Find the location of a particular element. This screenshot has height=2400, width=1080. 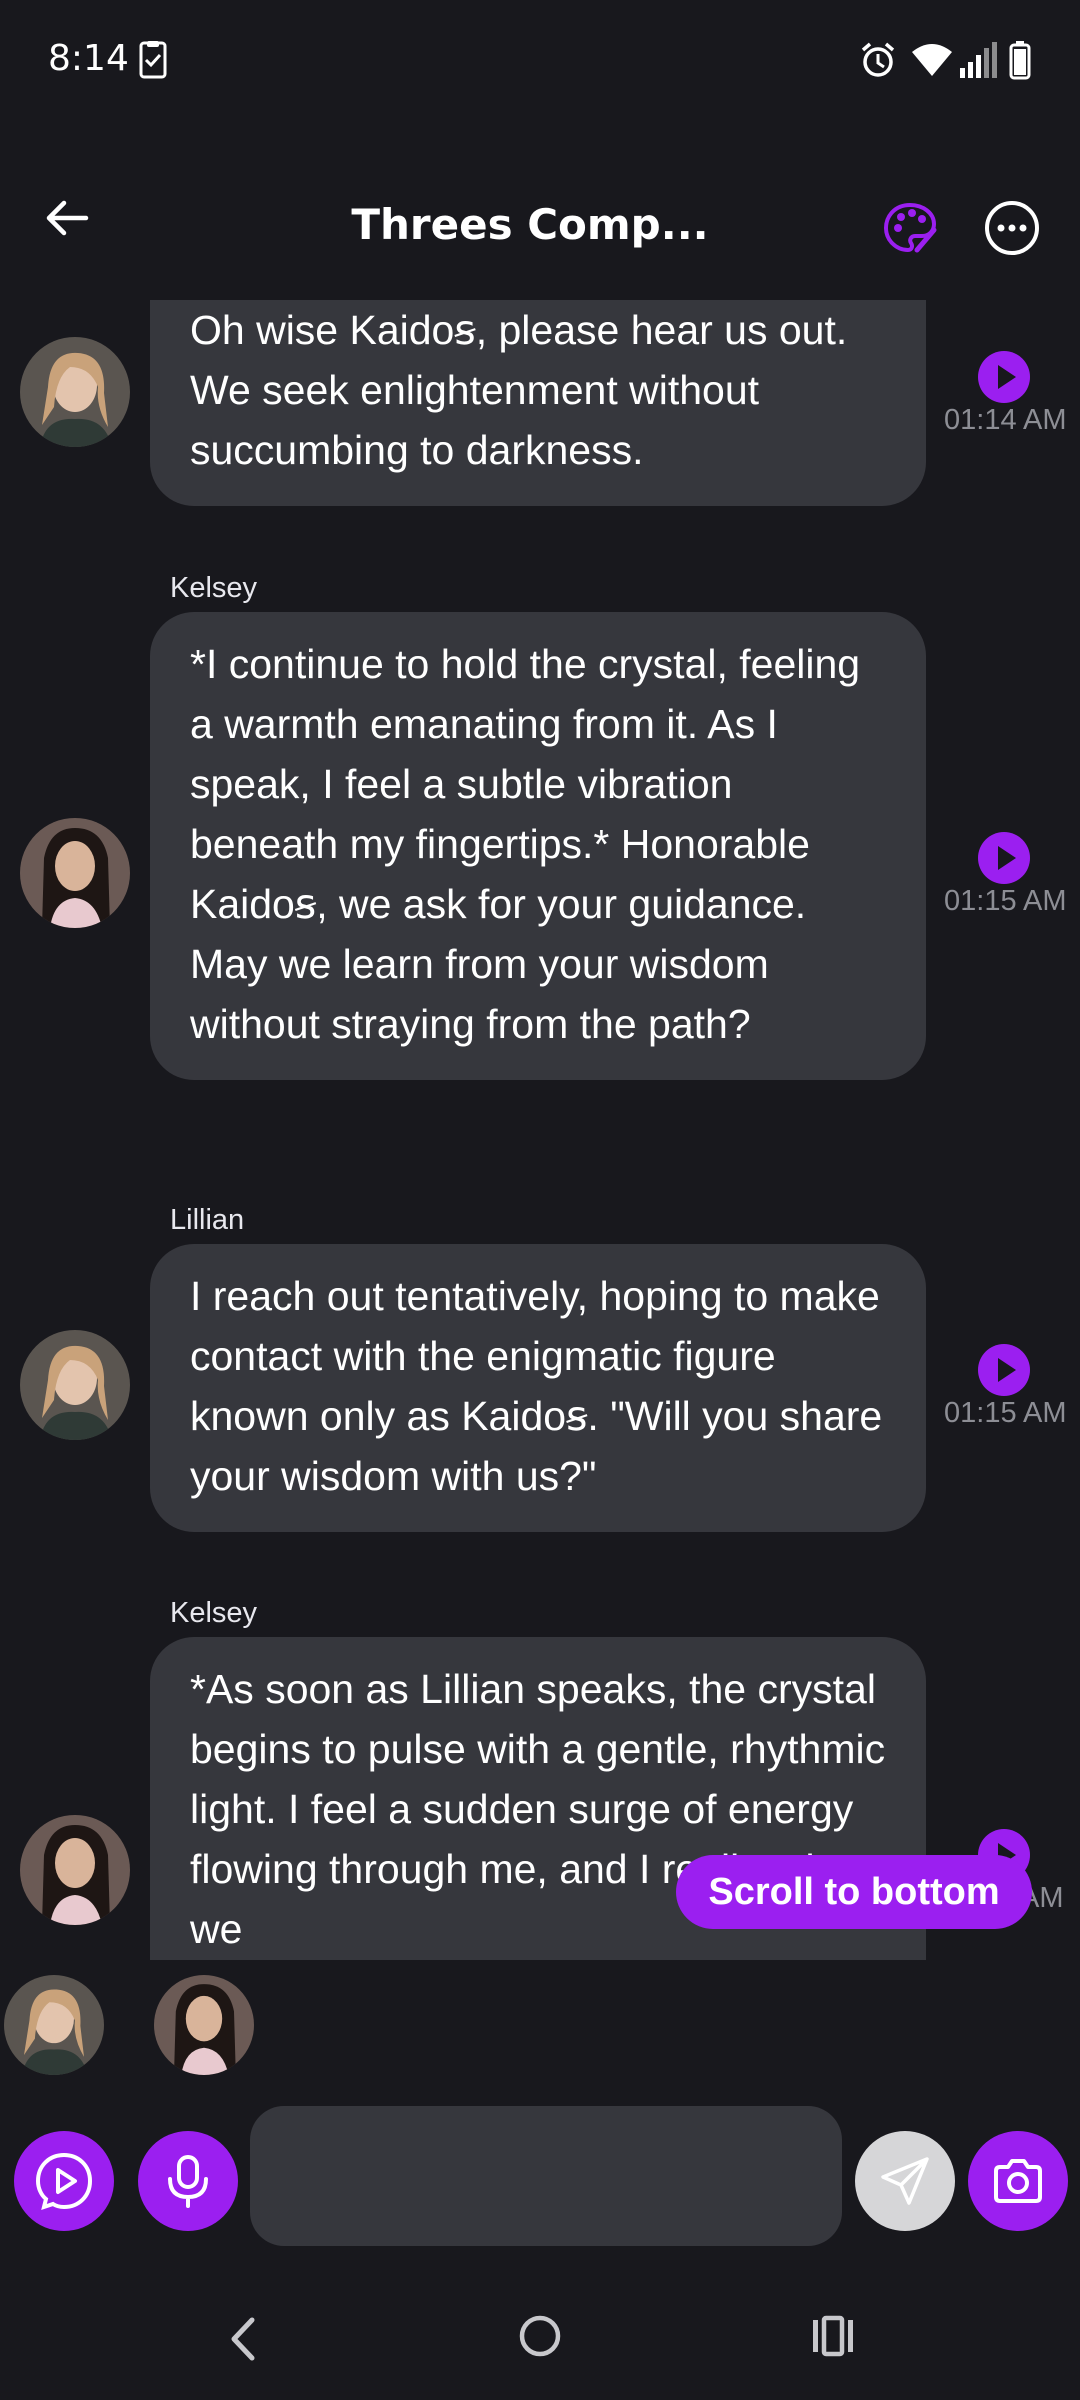

sender-name: Lillian is located at coordinates (207, 1220).